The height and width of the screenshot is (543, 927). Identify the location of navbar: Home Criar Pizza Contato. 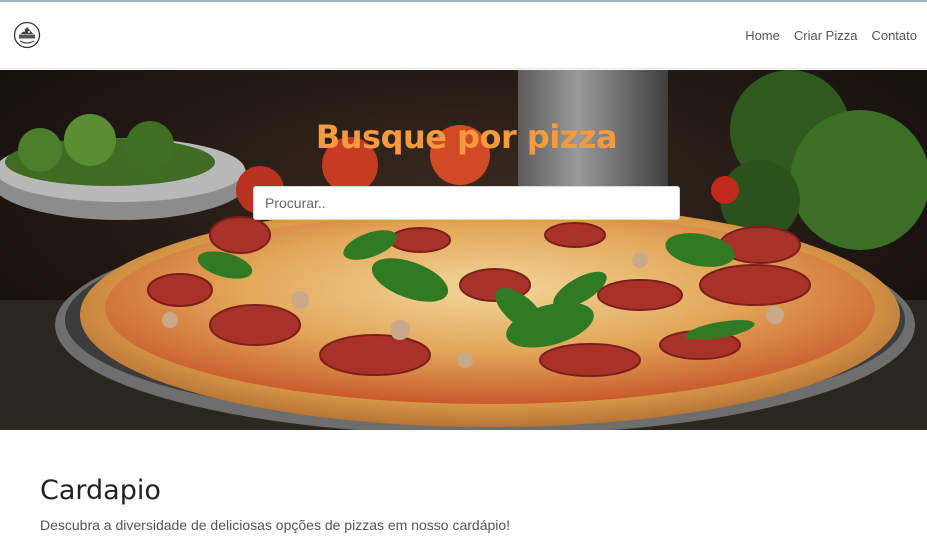
(463, 35).